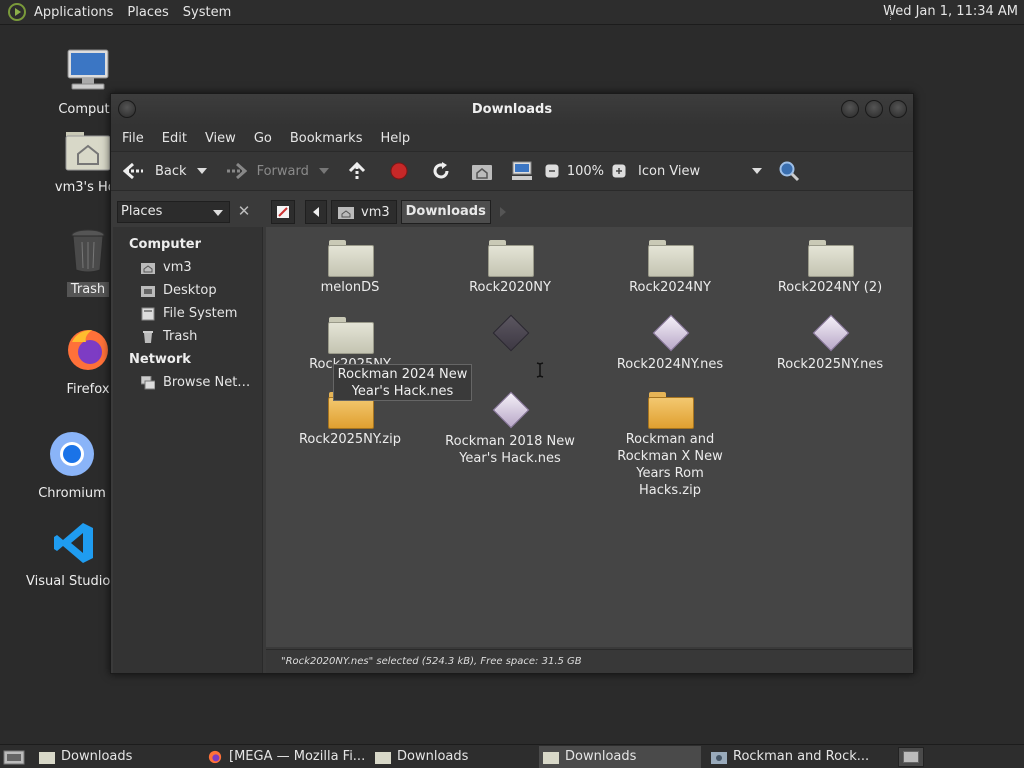 Image resolution: width=1024 pixels, height=768 pixels. Describe the element at coordinates (326, 138) in the screenshot. I see `menu-bookmarks: Bookmarks` at that location.